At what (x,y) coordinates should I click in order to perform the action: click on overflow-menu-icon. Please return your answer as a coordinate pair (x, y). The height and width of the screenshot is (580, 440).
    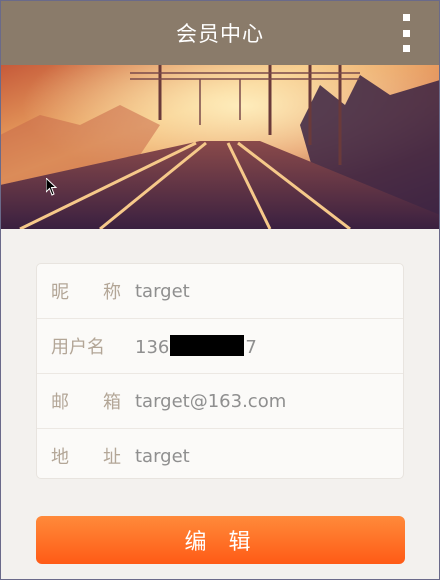
    Looking at the image, I should click on (406, 33).